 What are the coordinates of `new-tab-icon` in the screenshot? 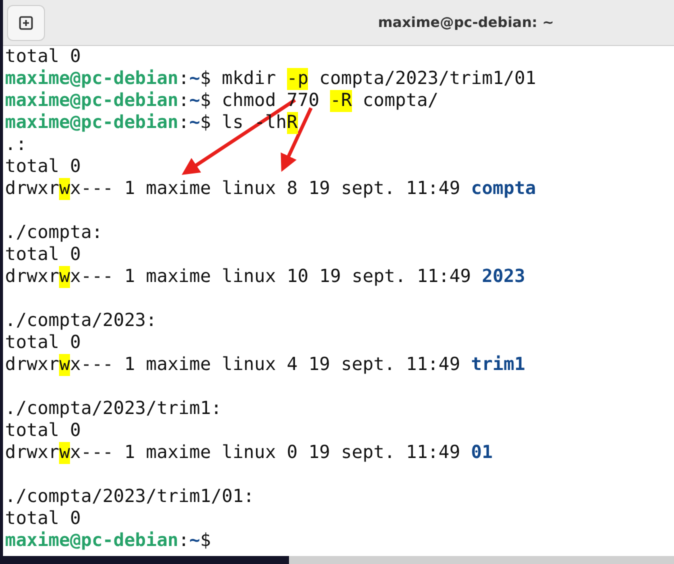 It's located at (26, 23).